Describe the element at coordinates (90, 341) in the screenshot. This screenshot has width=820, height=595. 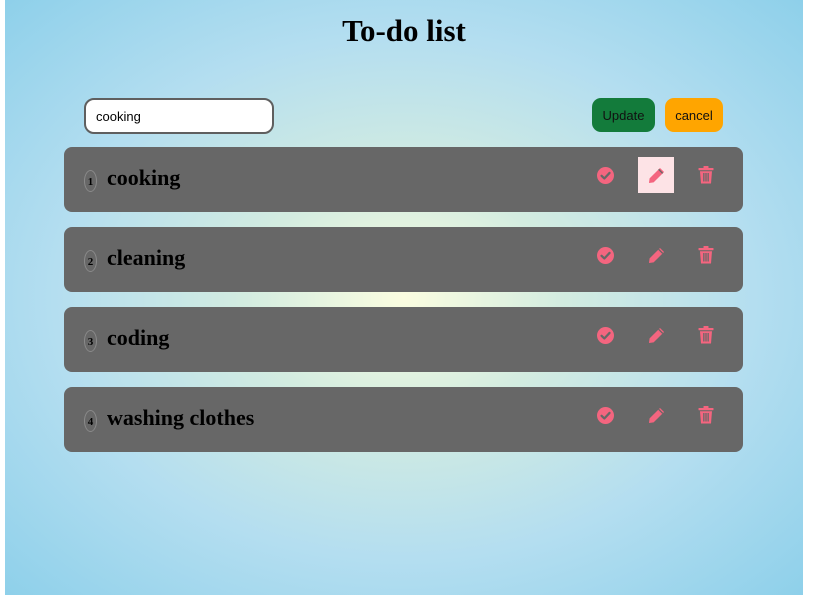
I see `todo-number: 3` at that location.